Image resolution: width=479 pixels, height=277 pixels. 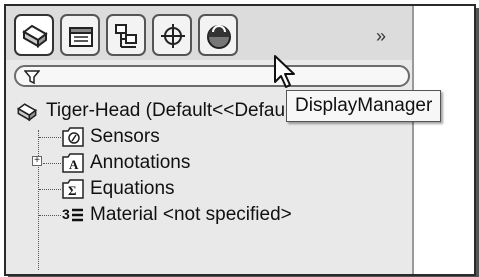 I want to click on filter-icon, so click(x=32, y=77).